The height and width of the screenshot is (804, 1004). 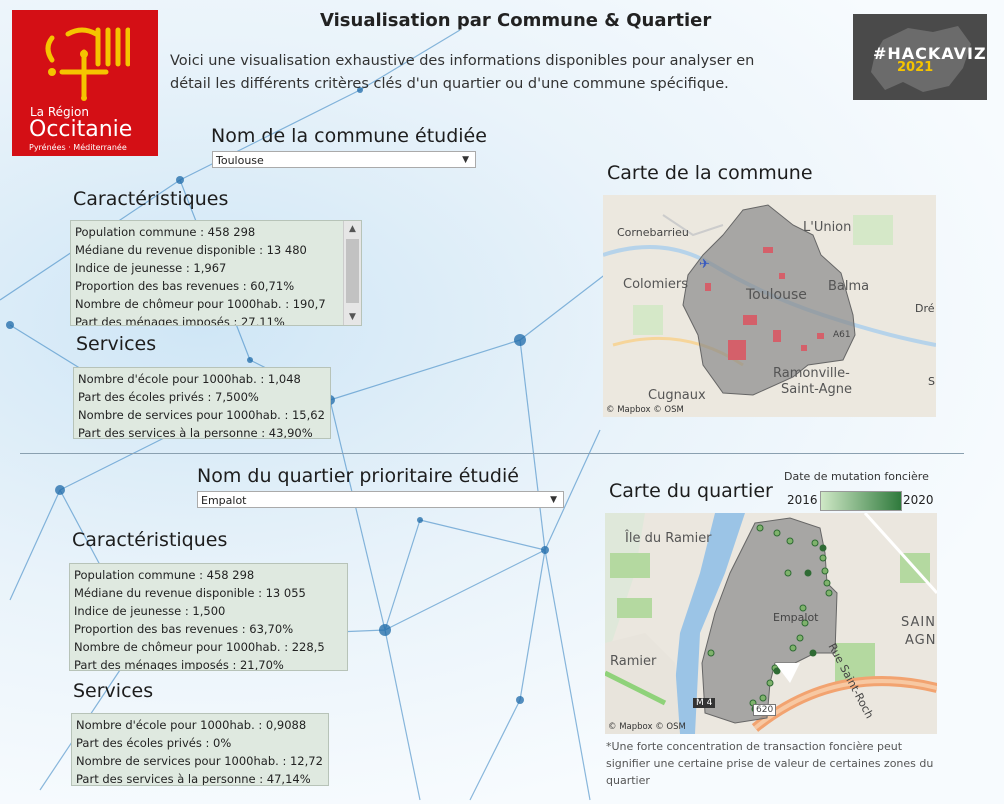 I want to click on map-label: Cornebarrieu, so click(x=653, y=232).